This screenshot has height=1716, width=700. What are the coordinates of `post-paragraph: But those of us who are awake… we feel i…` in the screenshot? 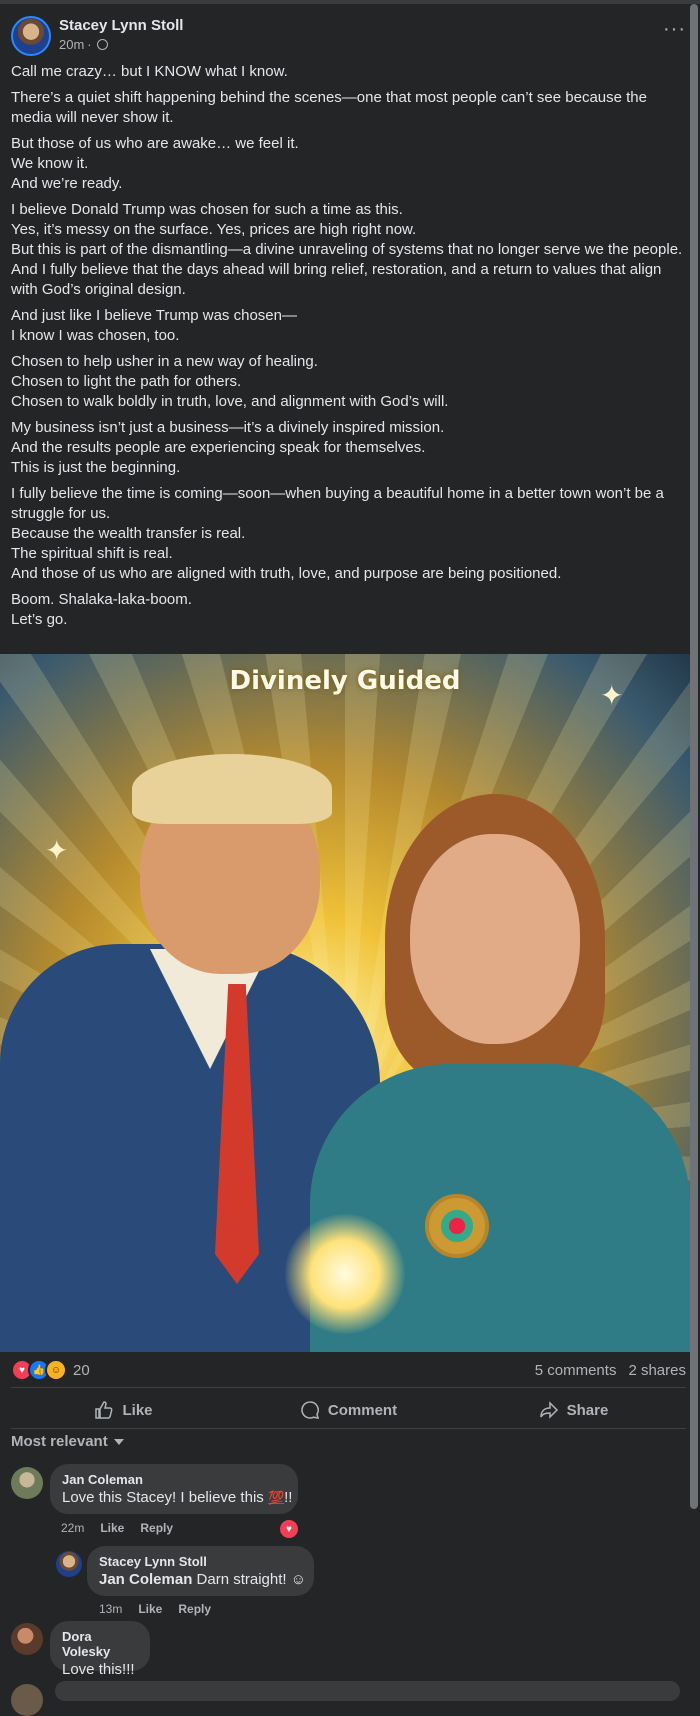 It's located at (155, 163).